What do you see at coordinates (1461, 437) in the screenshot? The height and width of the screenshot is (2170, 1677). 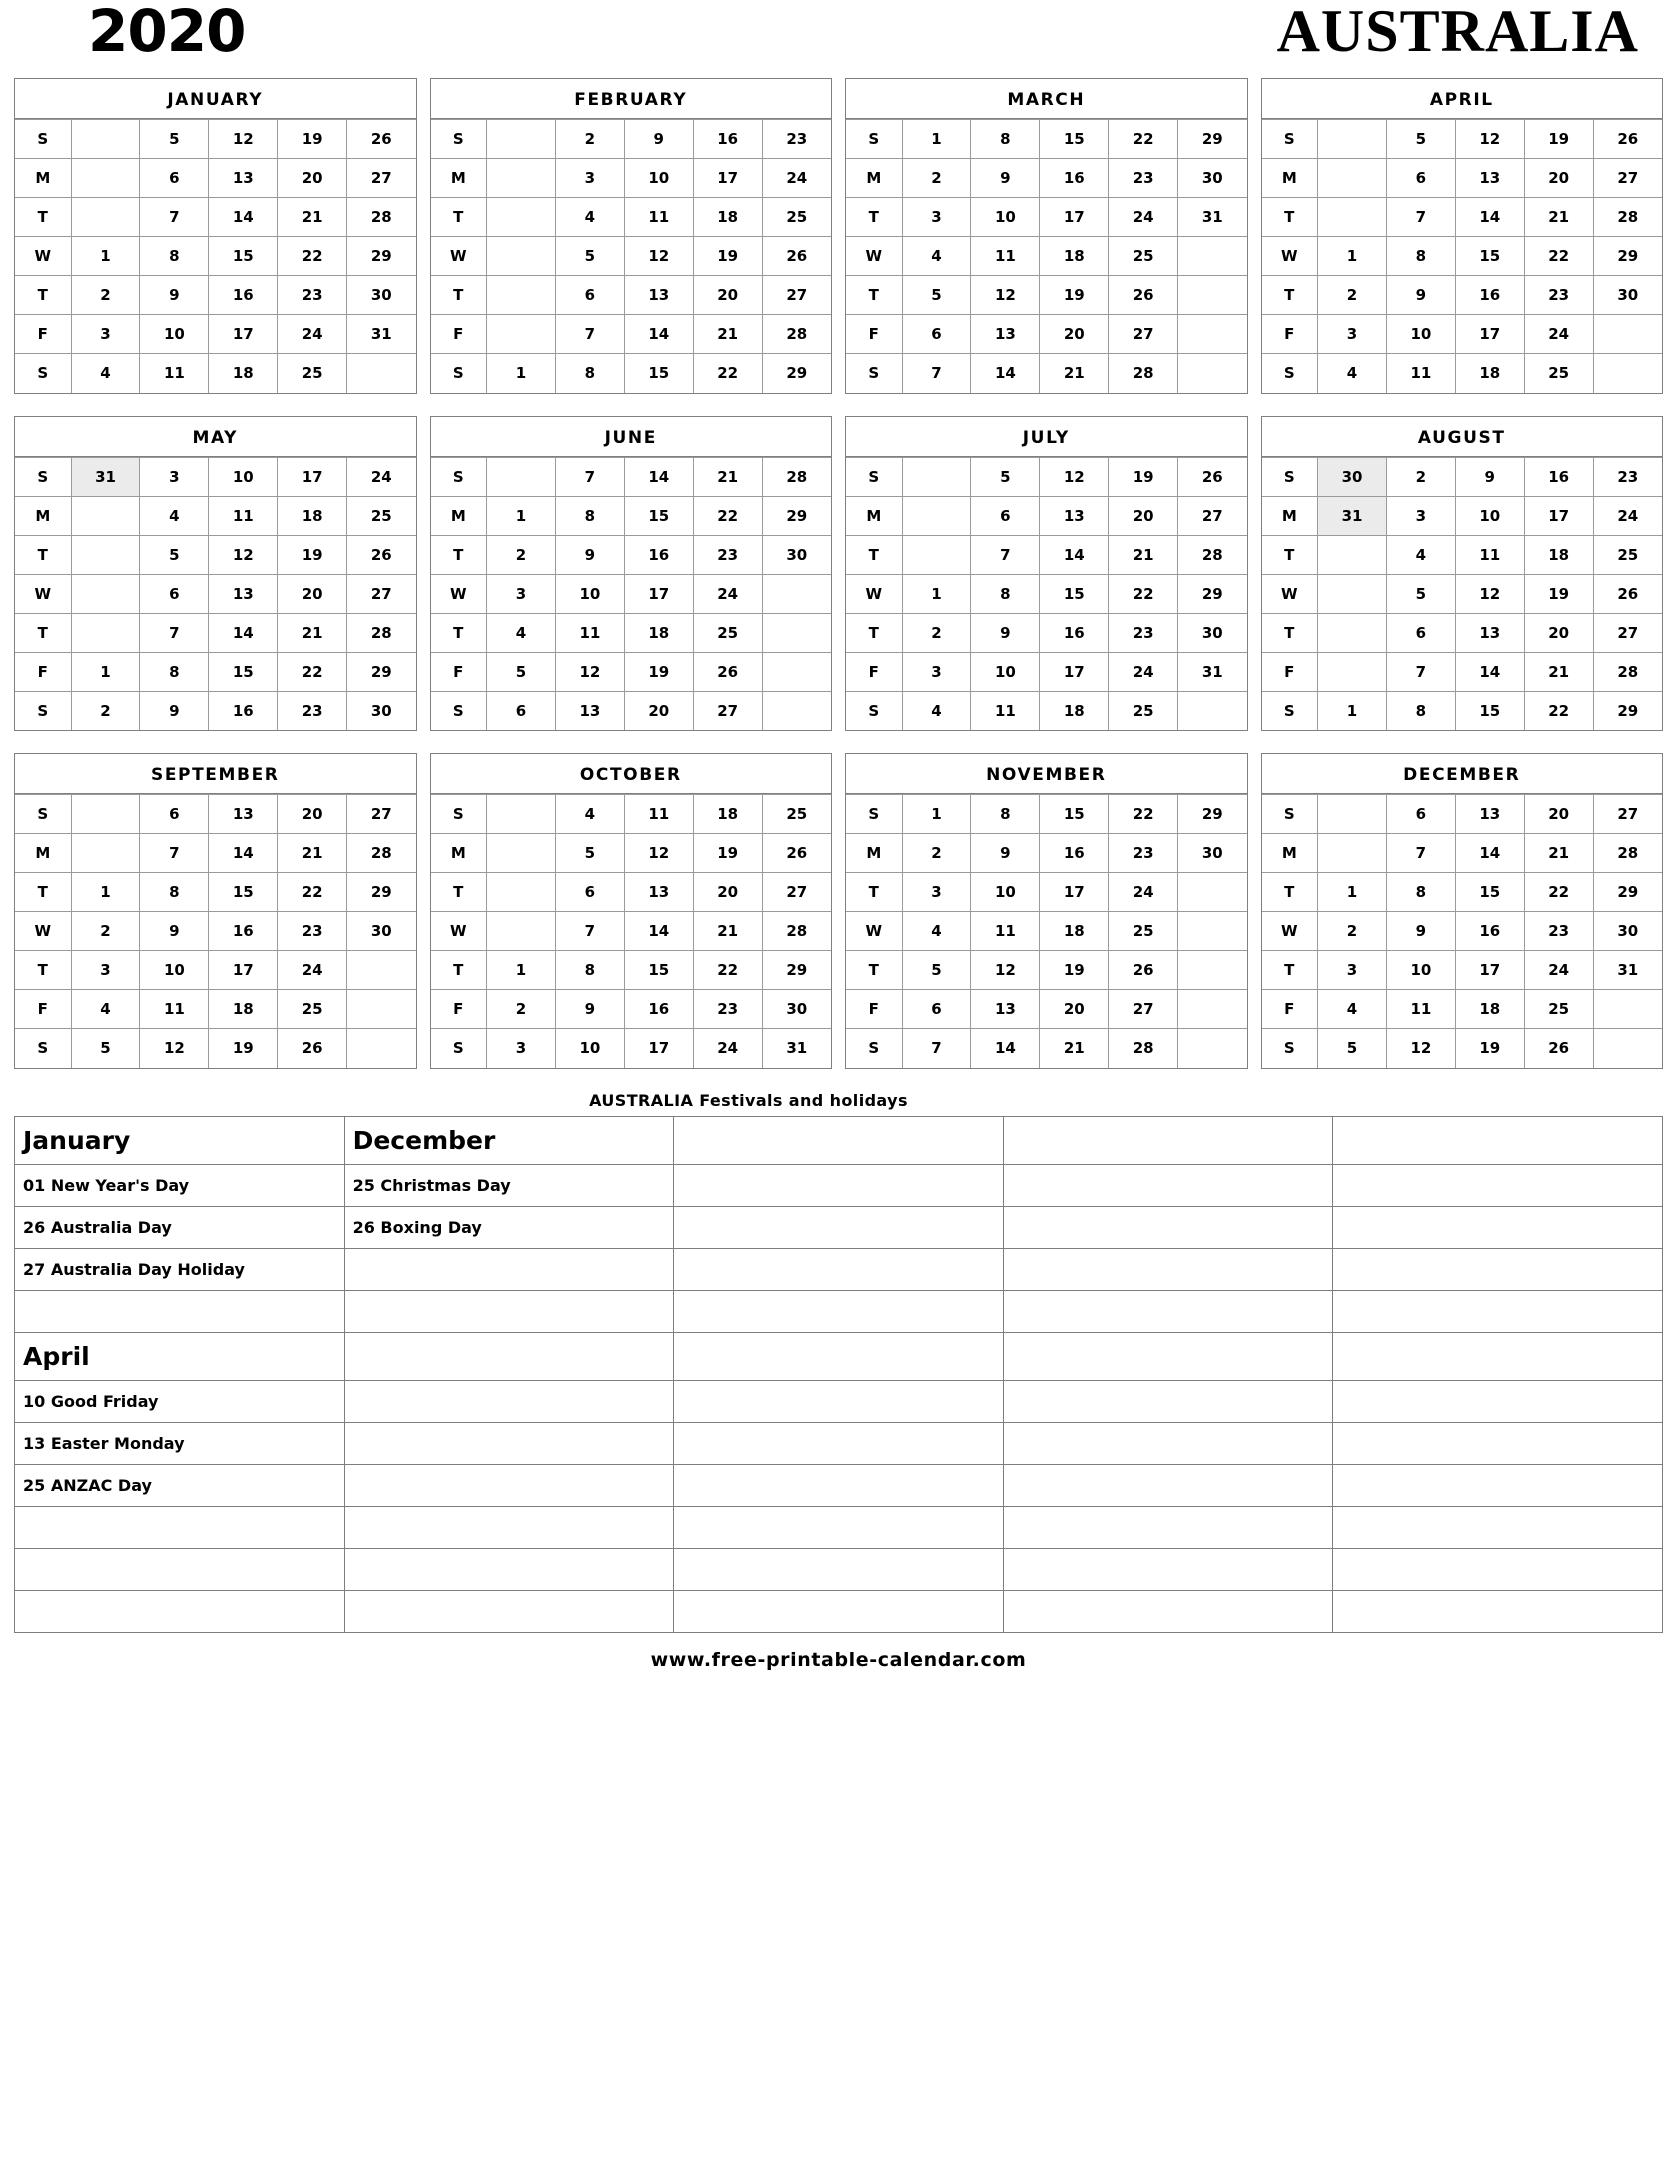 I see `month-name: AUGUST` at bounding box center [1461, 437].